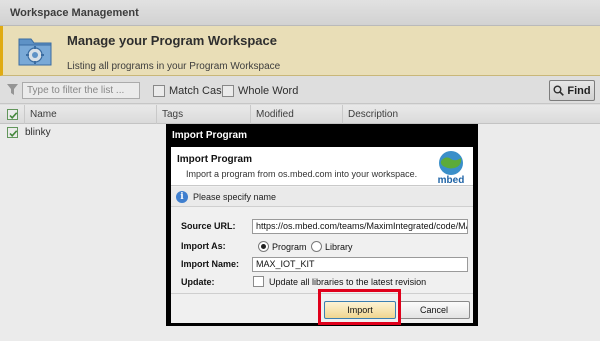 The width and height of the screenshot is (600, 341). What do you see at coordinates (359, 307) in the screenshot?
I see `import-button-highlight` at bounding box center [359, 307].